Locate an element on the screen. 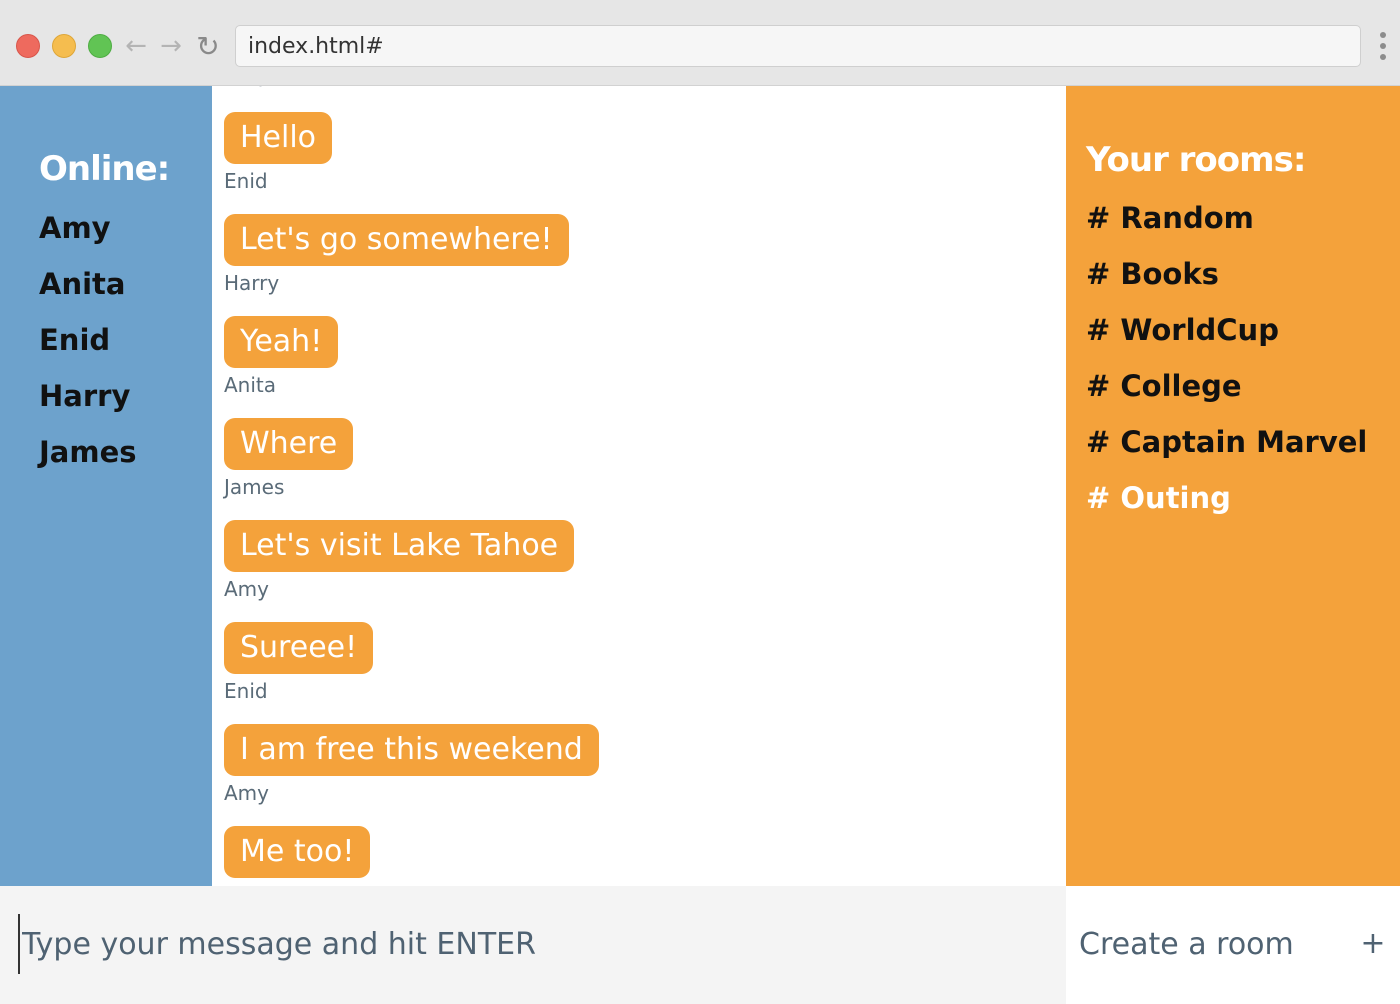 The height and width of the screenshot is (1004, 1400). online-user: Anita is located at coordinates (125, 284).